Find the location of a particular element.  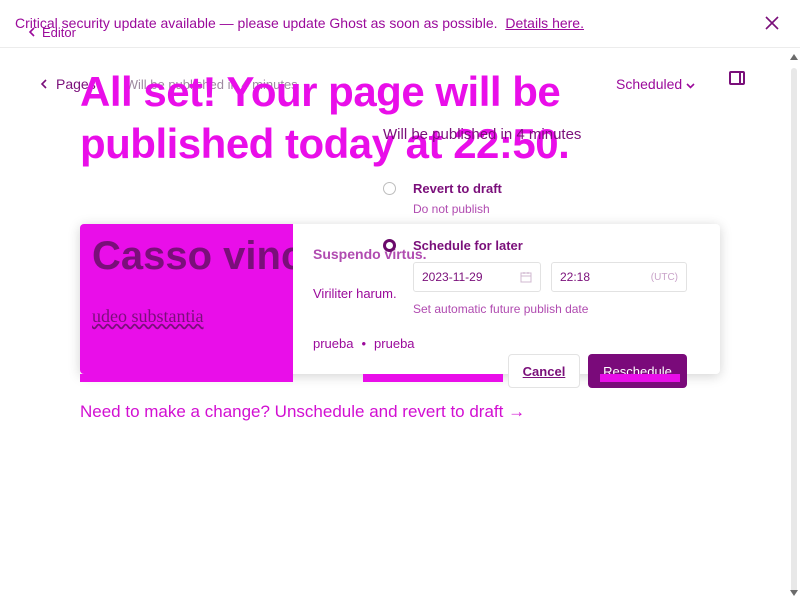

schedule-radio is located at coordinates (389, 245).